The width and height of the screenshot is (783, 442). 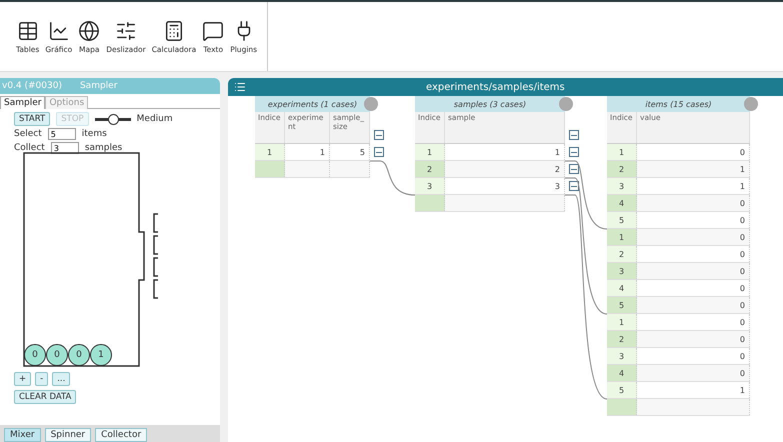 What do you see at coordinates (94, 134) in the screenshot?
I see `field-label: items` at bounding box center [94, 134].